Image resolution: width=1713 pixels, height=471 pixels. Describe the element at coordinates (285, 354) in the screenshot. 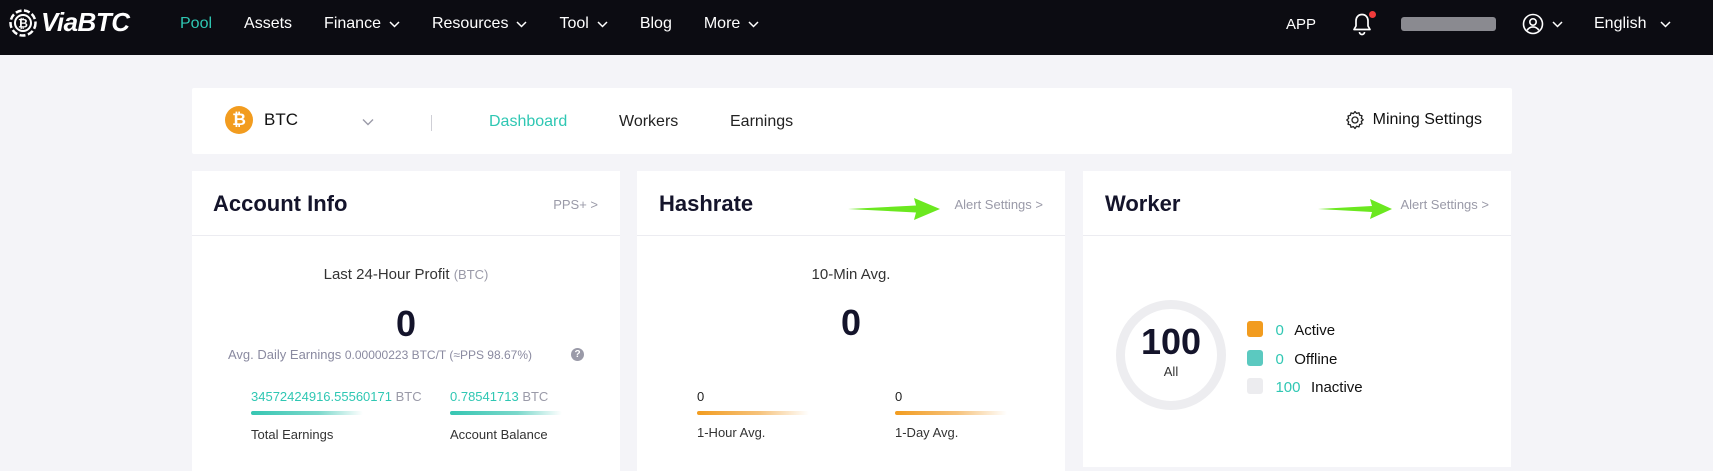

I see `avg-daily-label: Avg. Daily Earnings` at that location.